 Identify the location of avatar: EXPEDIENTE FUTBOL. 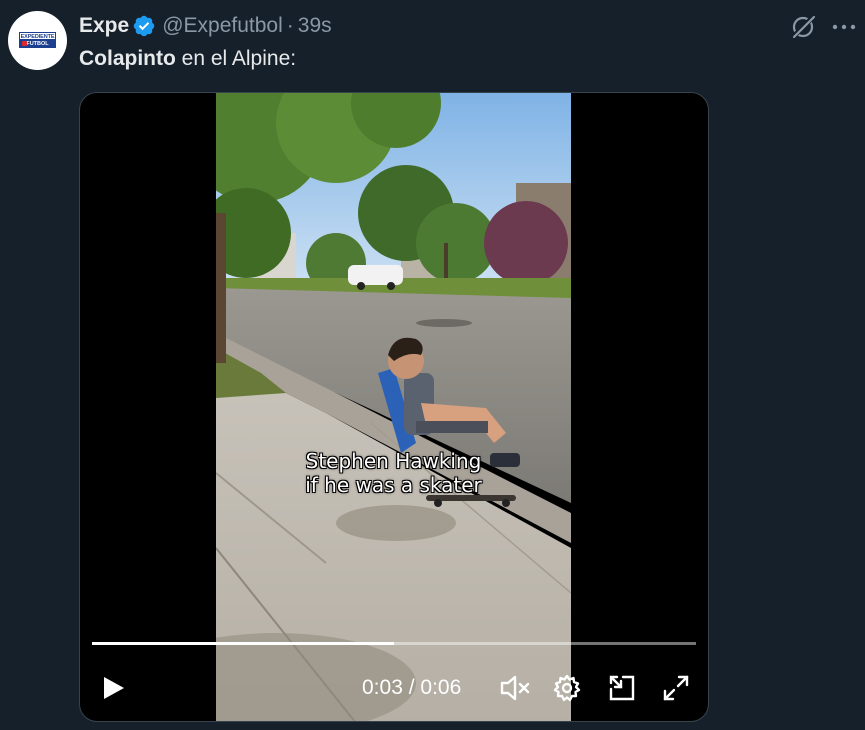
(37, 40).